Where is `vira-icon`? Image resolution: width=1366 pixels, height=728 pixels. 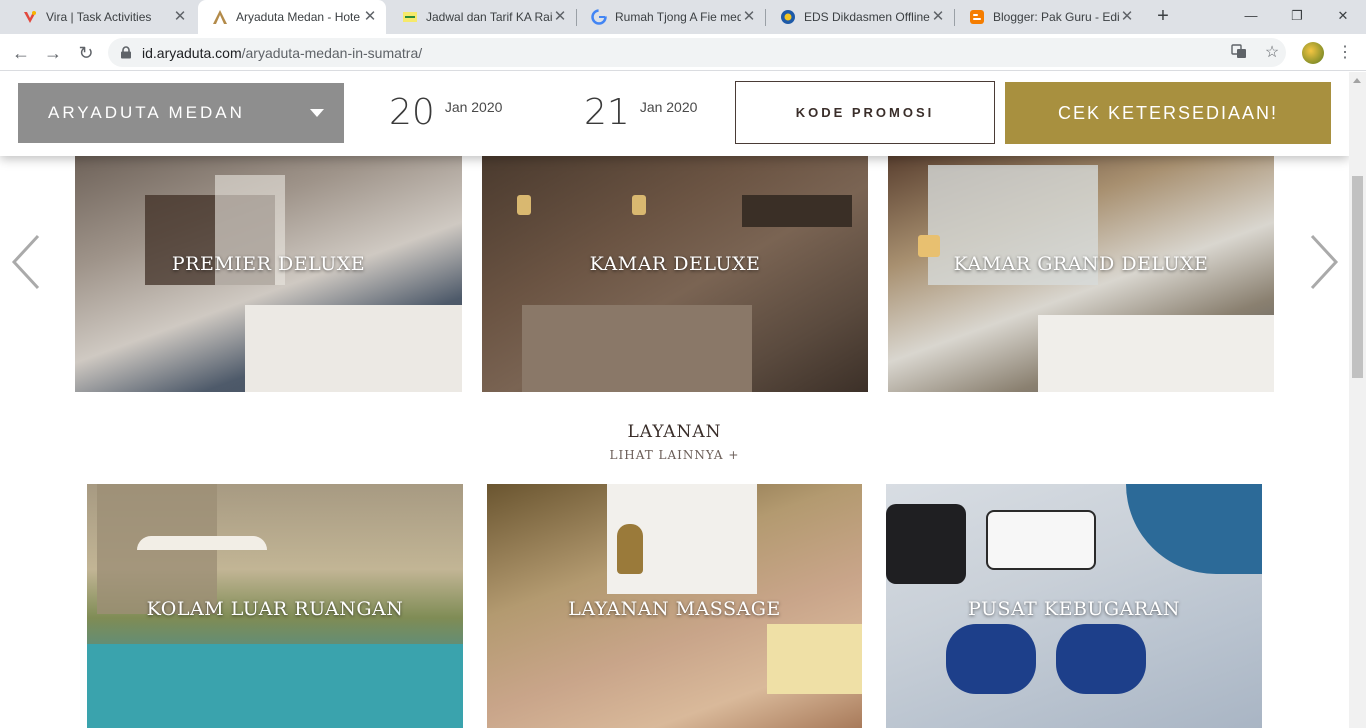
vira-icon is located at coordinates (30, 17).